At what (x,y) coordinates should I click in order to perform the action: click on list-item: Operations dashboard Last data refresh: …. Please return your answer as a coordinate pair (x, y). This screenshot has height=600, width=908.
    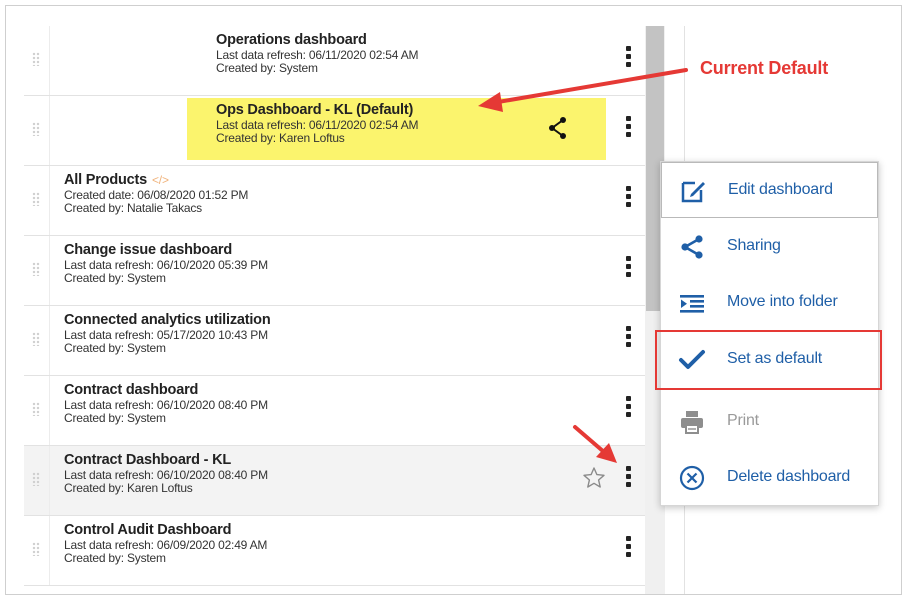
    Looking at the image, I should click on (334, 61).